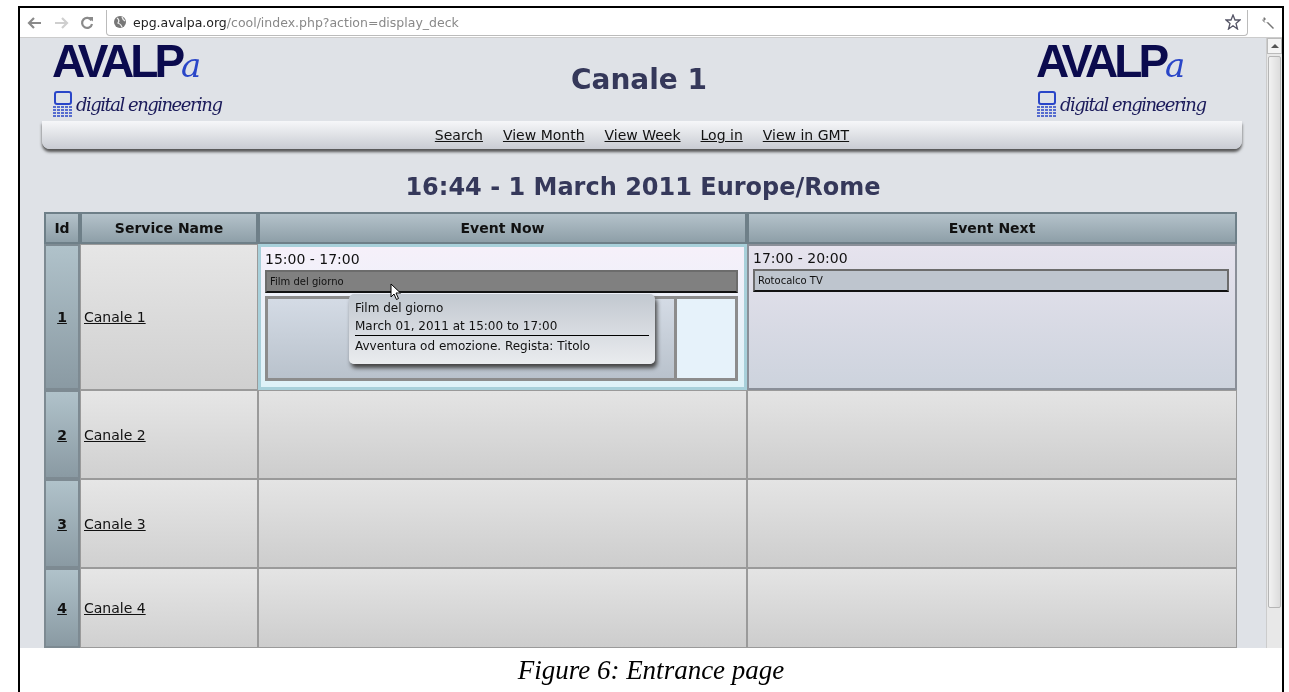 The image size is (1289, 692). I want to click on tooltip-description: Avventura od emozione. Regista: Titolo, so click(473, 346).